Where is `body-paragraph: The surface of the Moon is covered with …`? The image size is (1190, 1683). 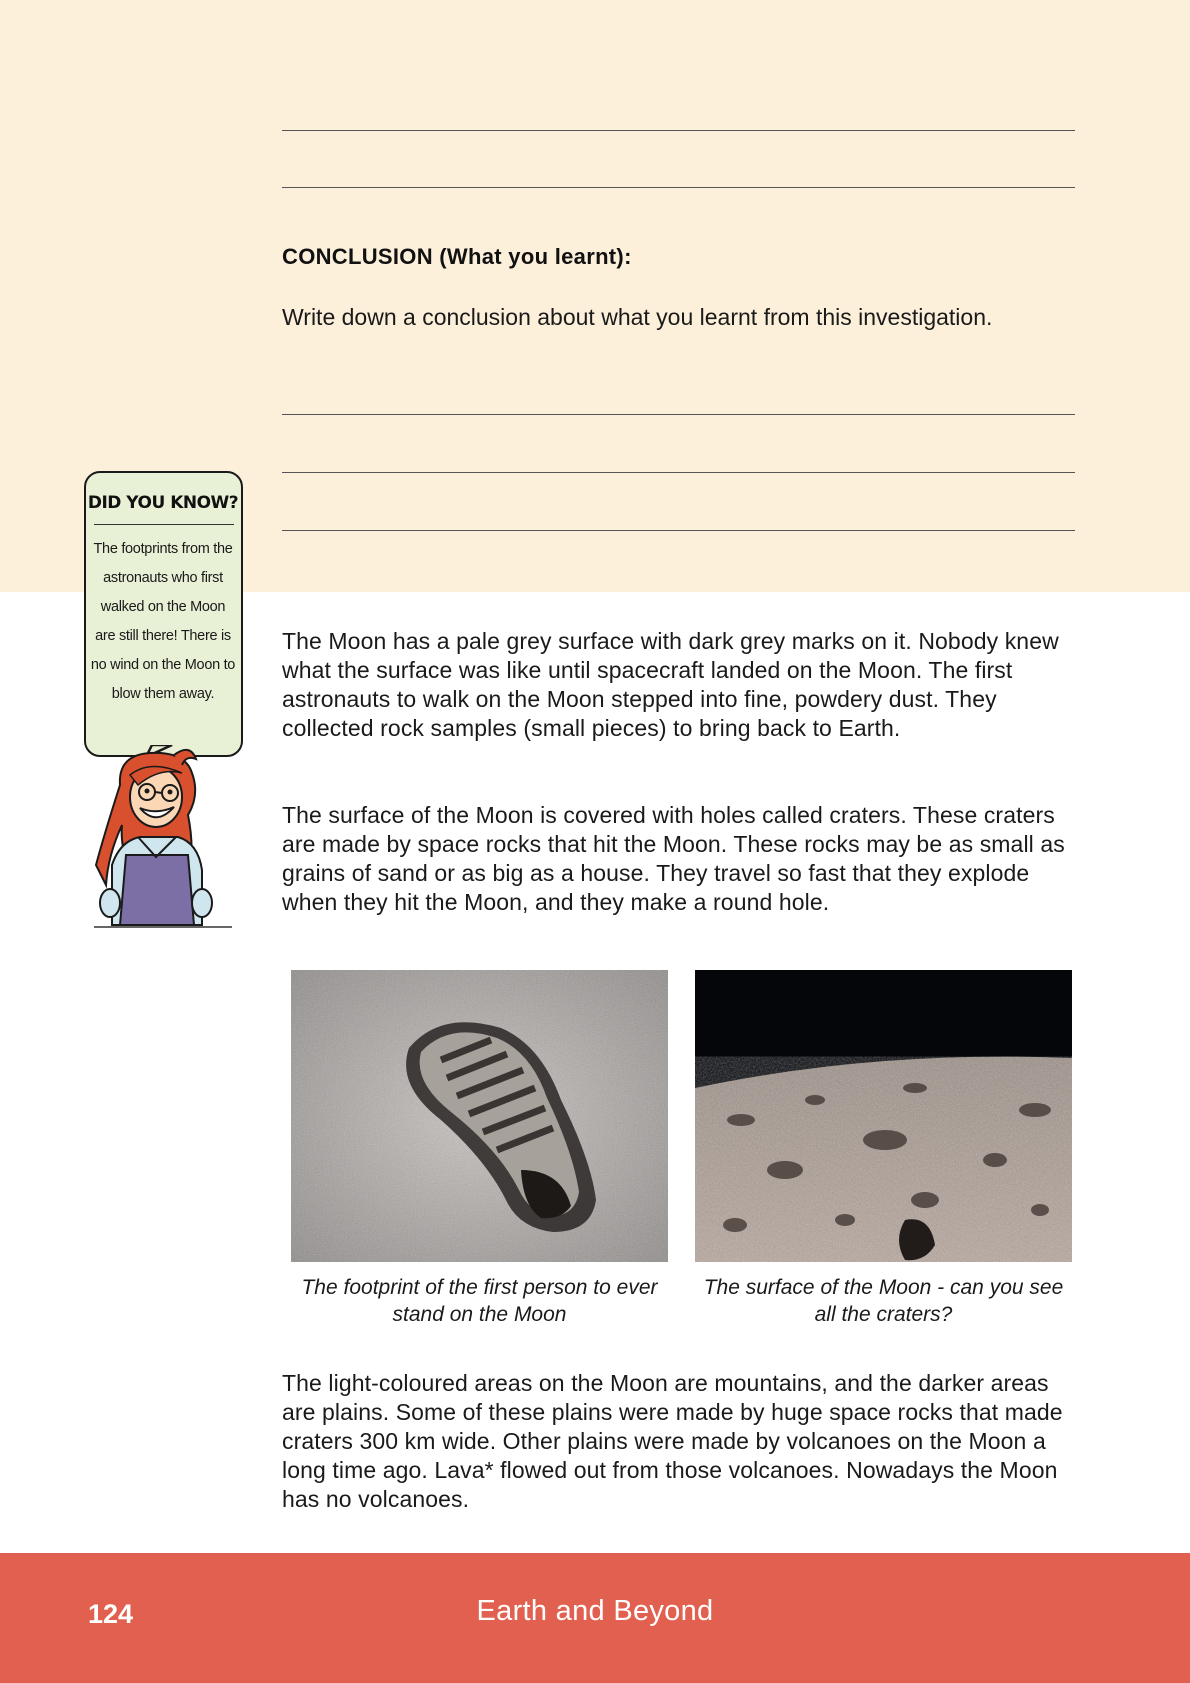
body-paragraph: The surface of the Moon is covered with … is located at coordinates (673, 858).